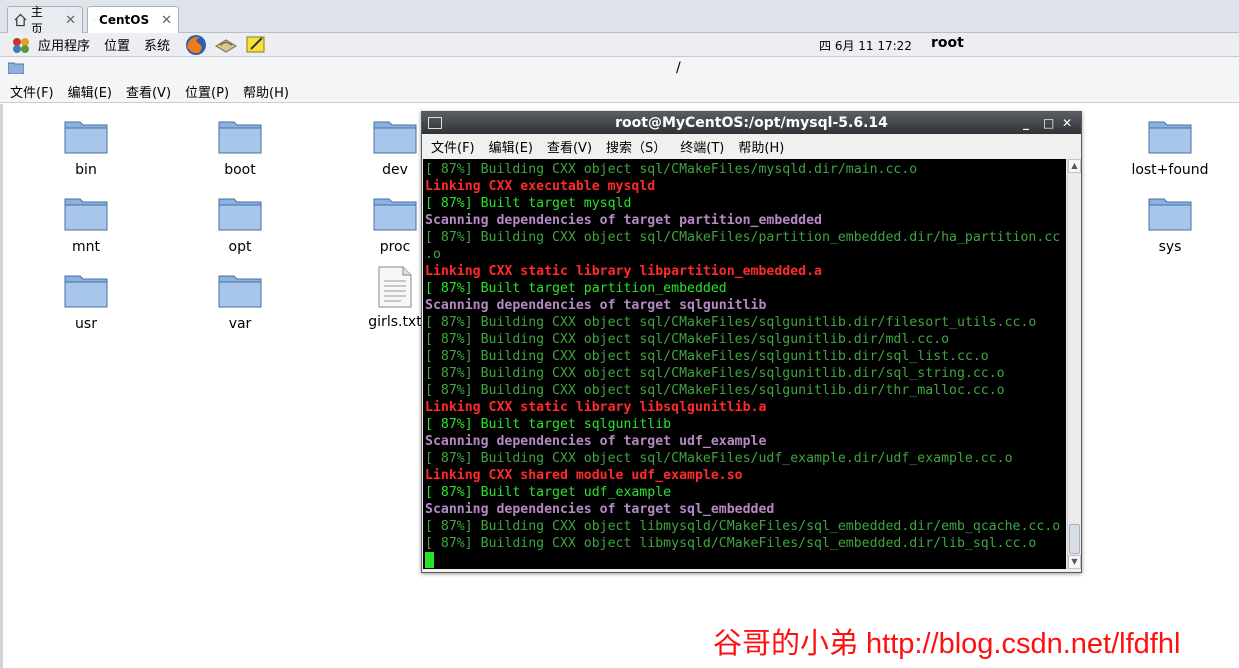 This screenshot has height=668, width=1239. Describe the element at coordinates (702, 146) in the screenshot. I see `term-menu-terminal: 终端(T)` at that location.